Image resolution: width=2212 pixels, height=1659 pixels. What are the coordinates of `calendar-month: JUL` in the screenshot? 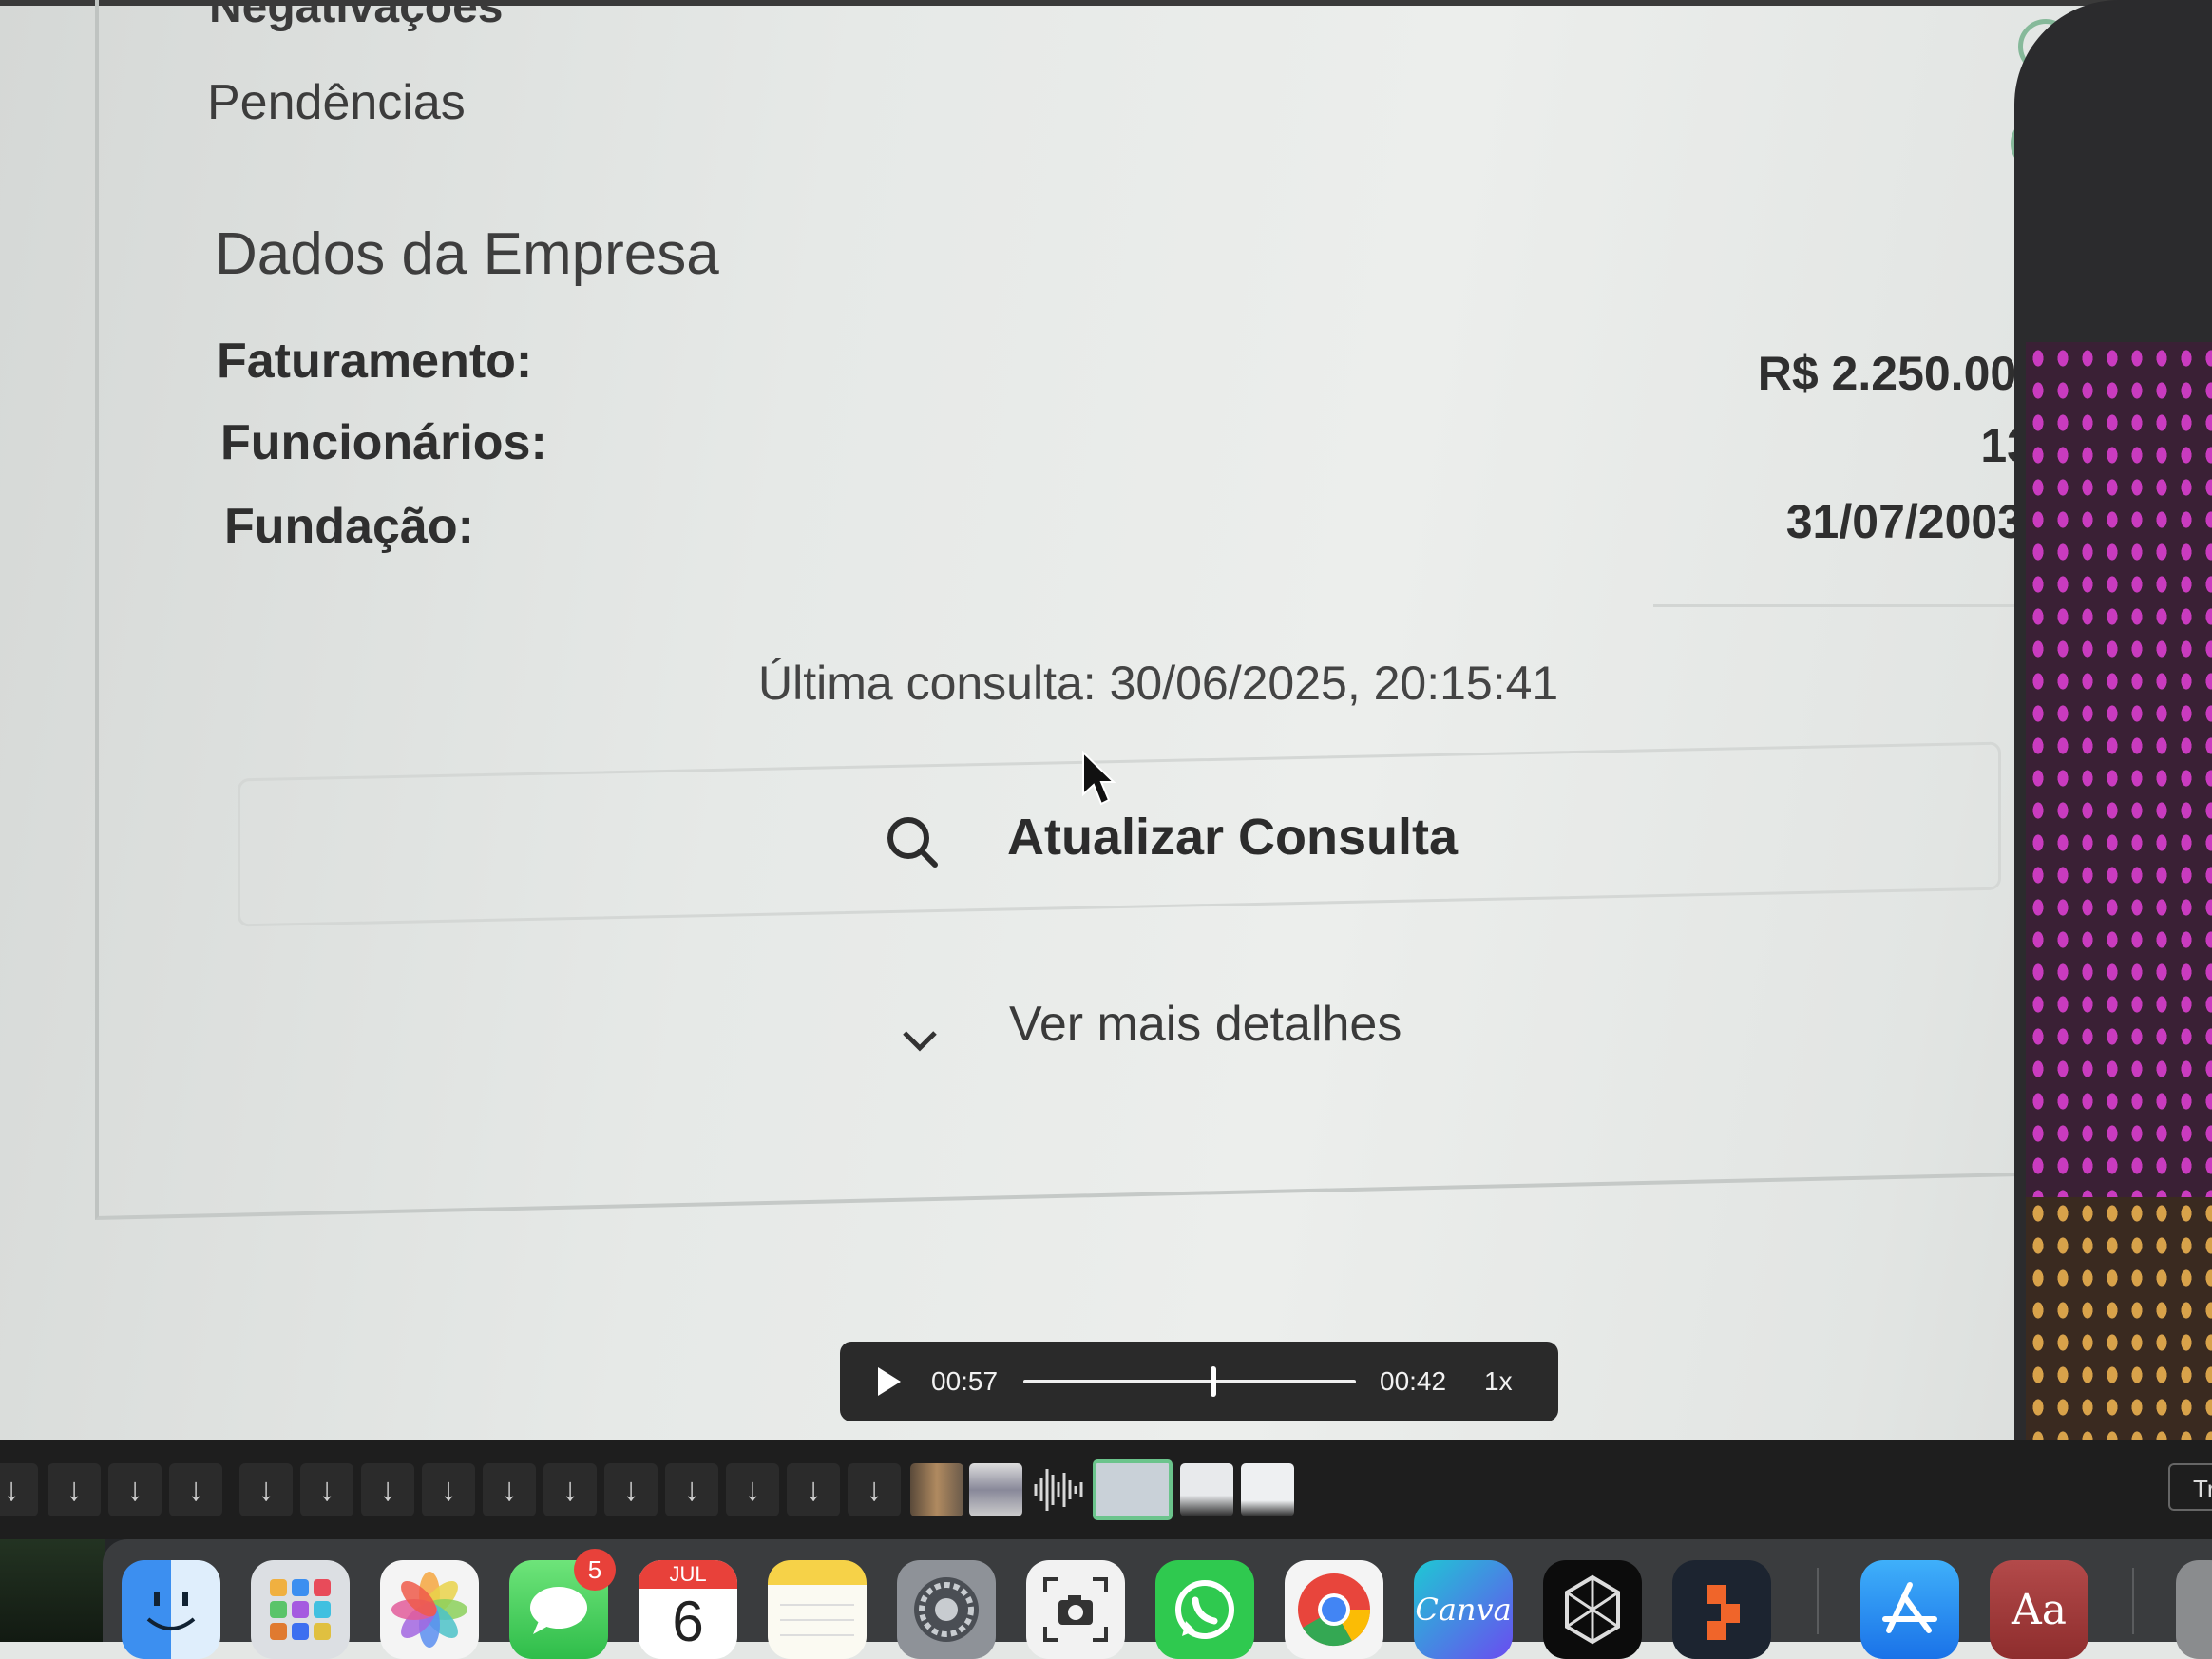 It's located at (688, 1574).